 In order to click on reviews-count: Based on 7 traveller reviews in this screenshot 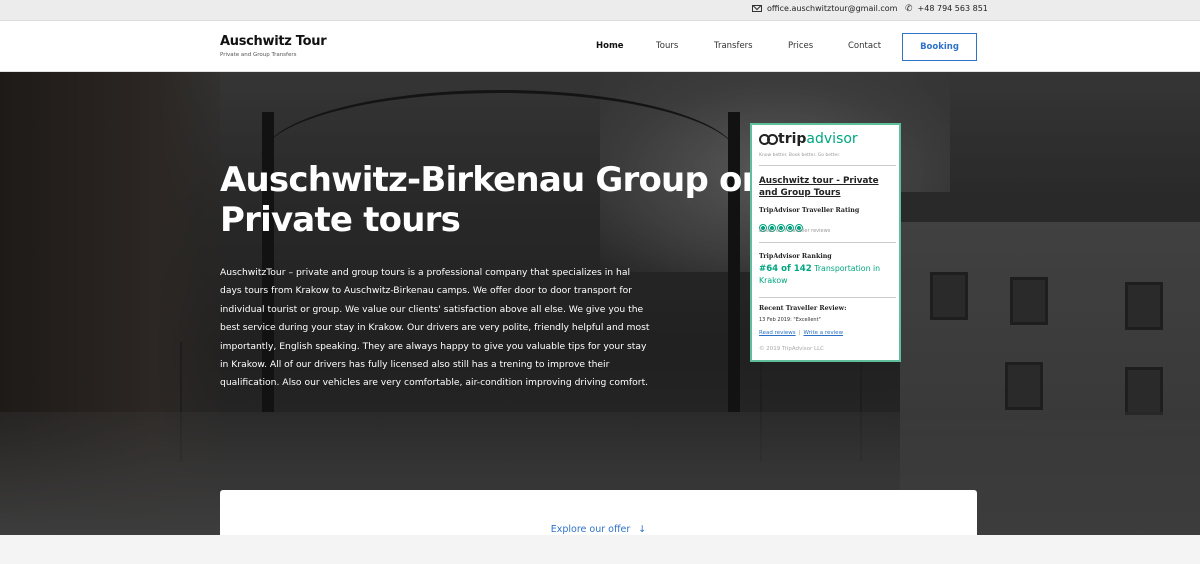, I will do `click(795, 231)`.